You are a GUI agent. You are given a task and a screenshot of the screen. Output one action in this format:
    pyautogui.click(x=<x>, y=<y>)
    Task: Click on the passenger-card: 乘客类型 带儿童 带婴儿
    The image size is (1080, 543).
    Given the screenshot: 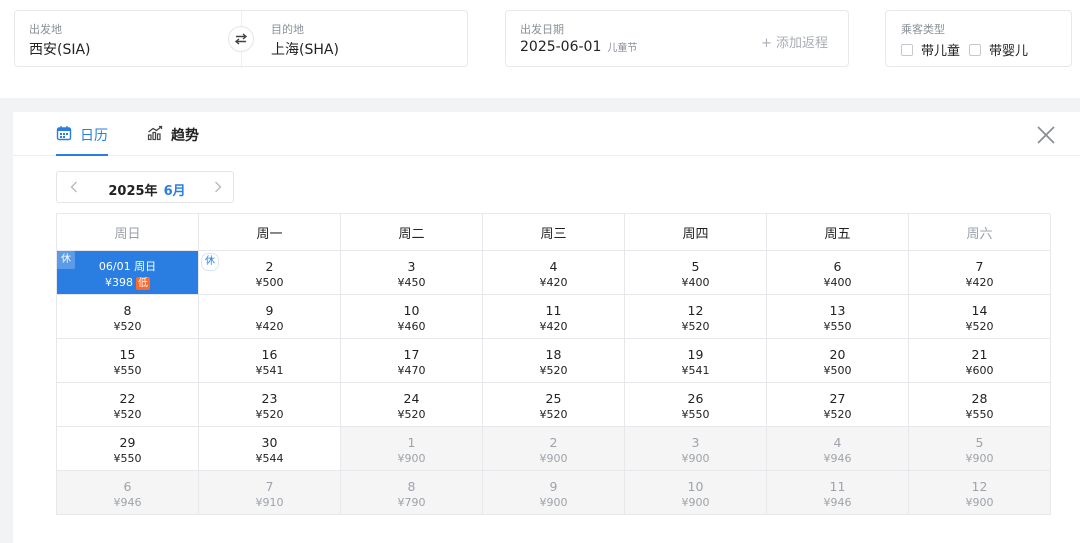 What is the action you would take?
    pyautogui.click(x=978, y=38)
    